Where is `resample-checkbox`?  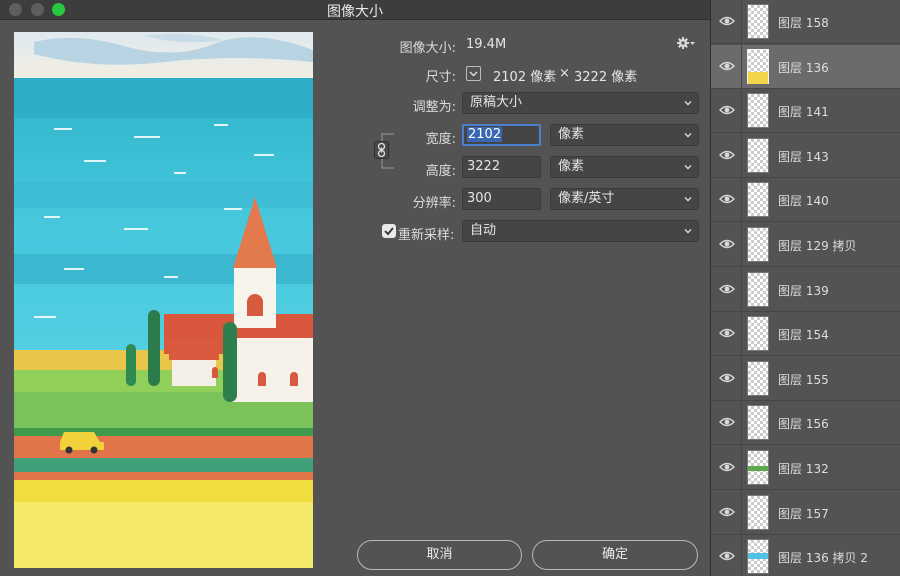
resample-checkbox is located at coordinates (389, 231).